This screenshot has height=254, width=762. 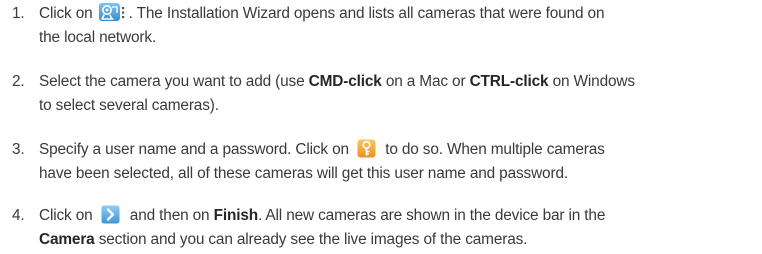 I want to click on step-2-text-a: Select the camera you want to add (use, so click(x=174, y=81).